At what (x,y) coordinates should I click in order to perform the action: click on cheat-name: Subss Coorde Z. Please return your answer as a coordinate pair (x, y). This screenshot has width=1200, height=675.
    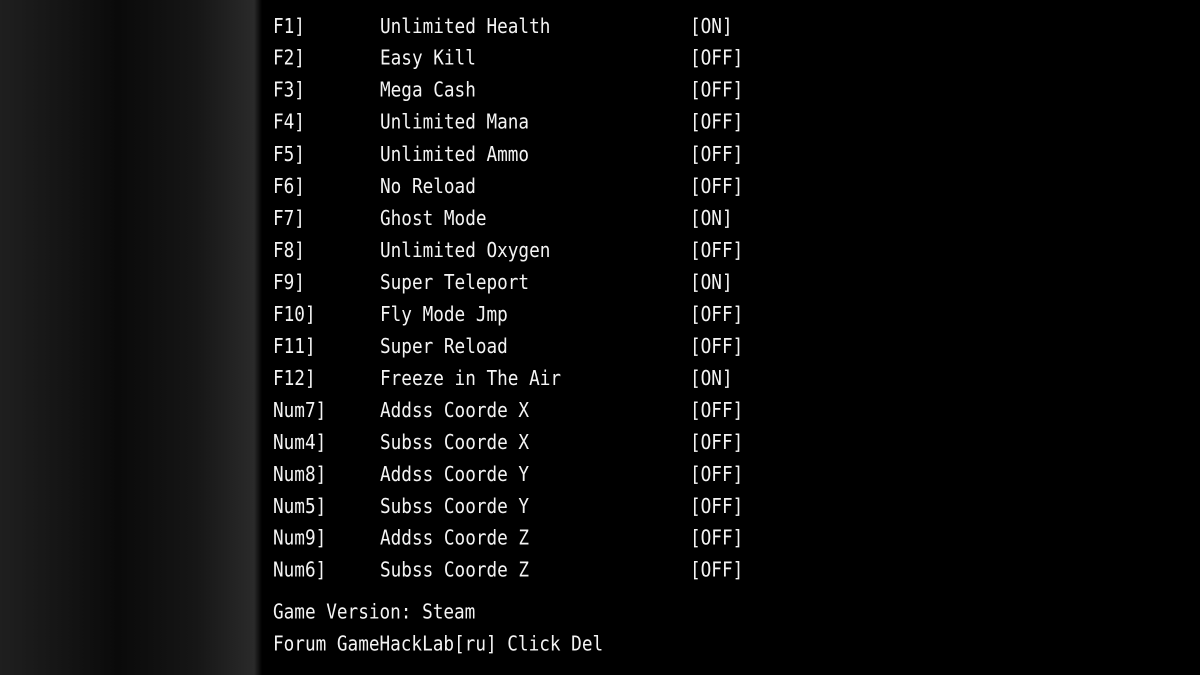
    Looking at the image, I should click on (455, 571).